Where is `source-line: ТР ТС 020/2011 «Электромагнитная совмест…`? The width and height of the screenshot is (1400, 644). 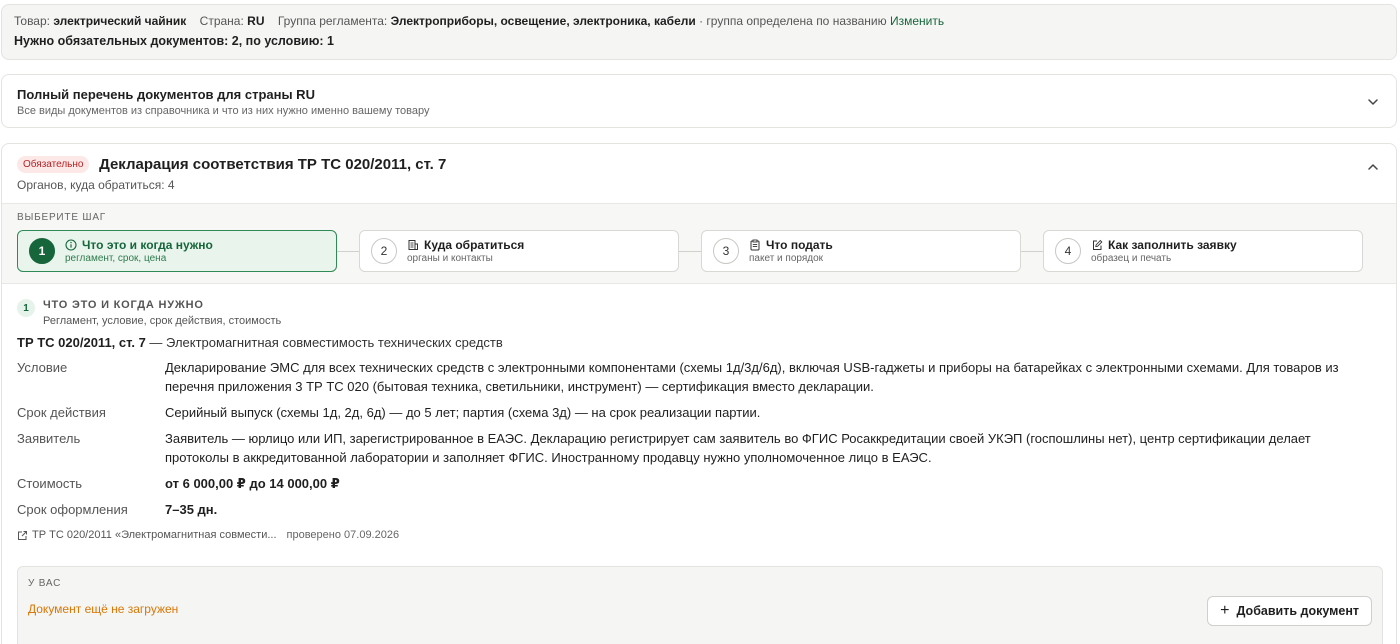 source-line: ТР ТС 020/2011 «Электромагнитная совмест… is located at coordinates (699, 535).